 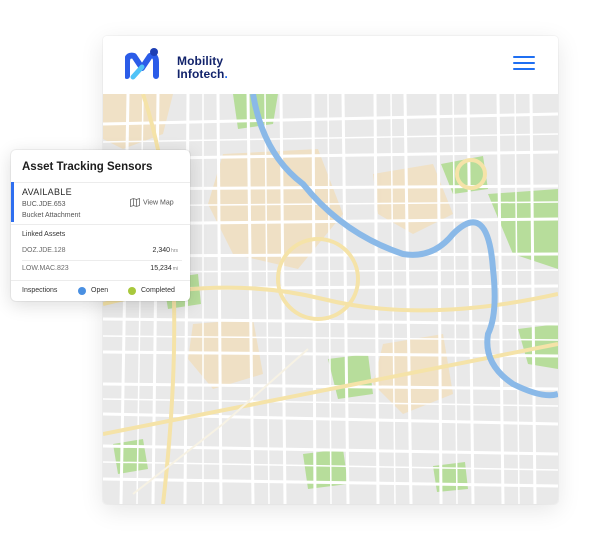 What do you see at coordinates (44, 204) in the screenshot?
I see `asset-id: BUC.JDE.653` at bounding box center [44, 204].